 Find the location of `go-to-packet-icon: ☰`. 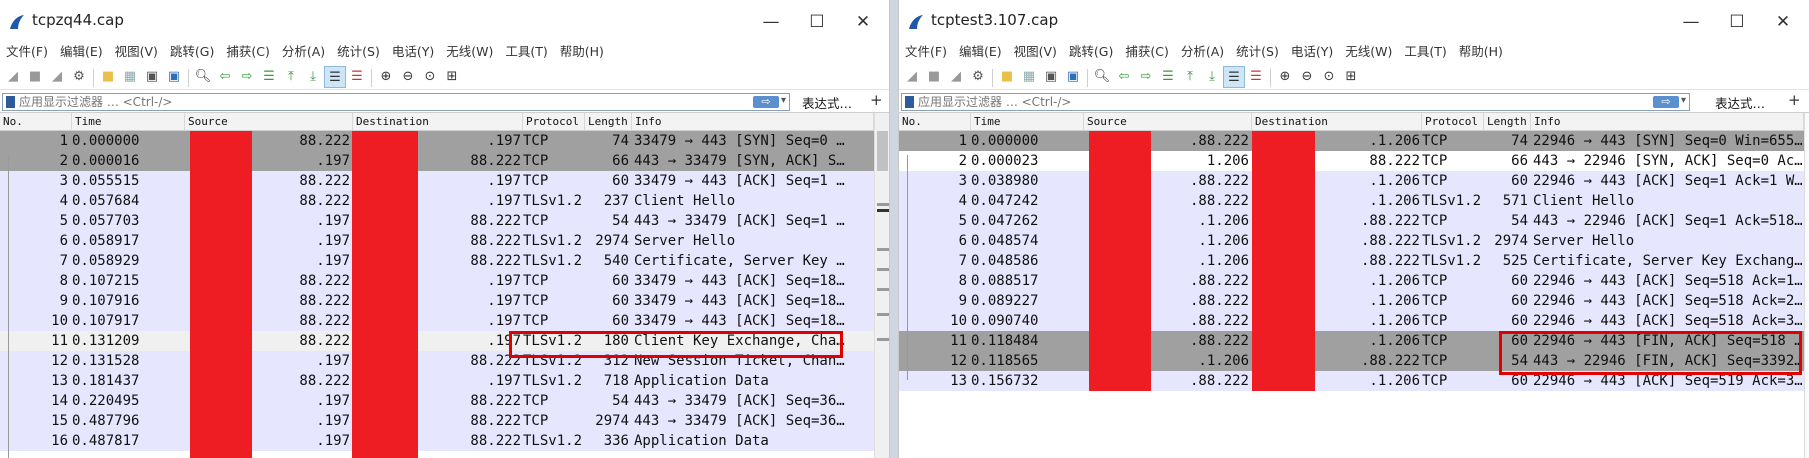

go-to-packet-icon: ☰ is located at coordinates (1168, 77).